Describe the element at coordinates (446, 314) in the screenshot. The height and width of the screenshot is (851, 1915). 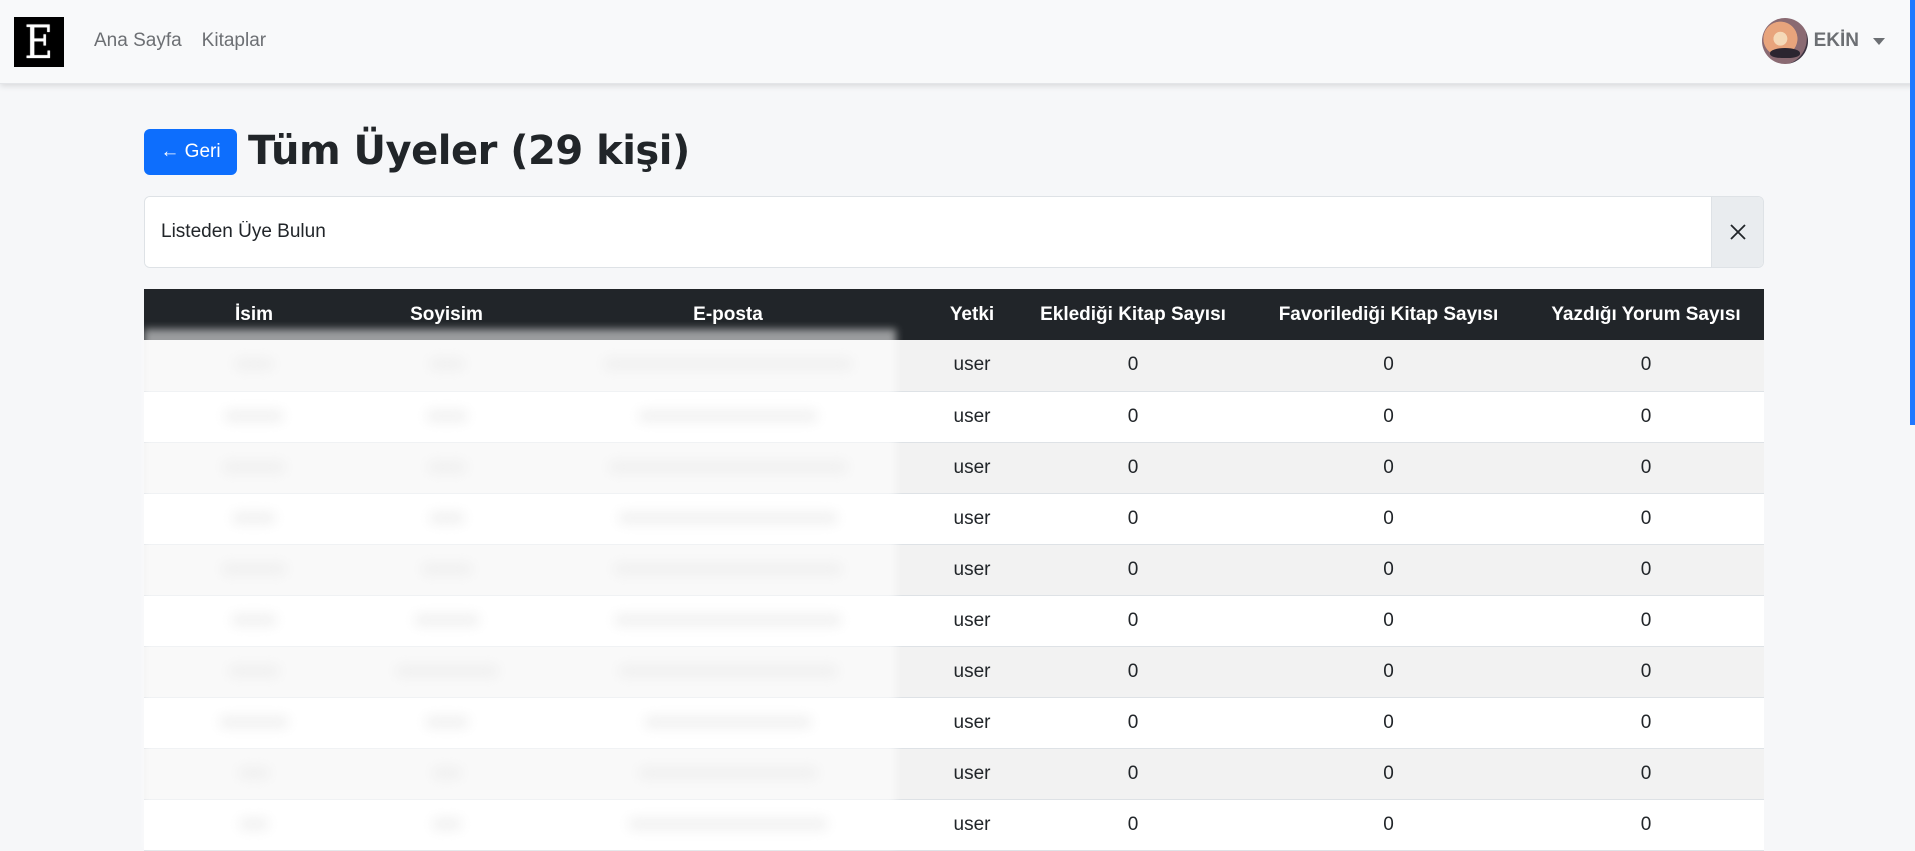
I see `column-header-soyisim: Soyisim` at that location.